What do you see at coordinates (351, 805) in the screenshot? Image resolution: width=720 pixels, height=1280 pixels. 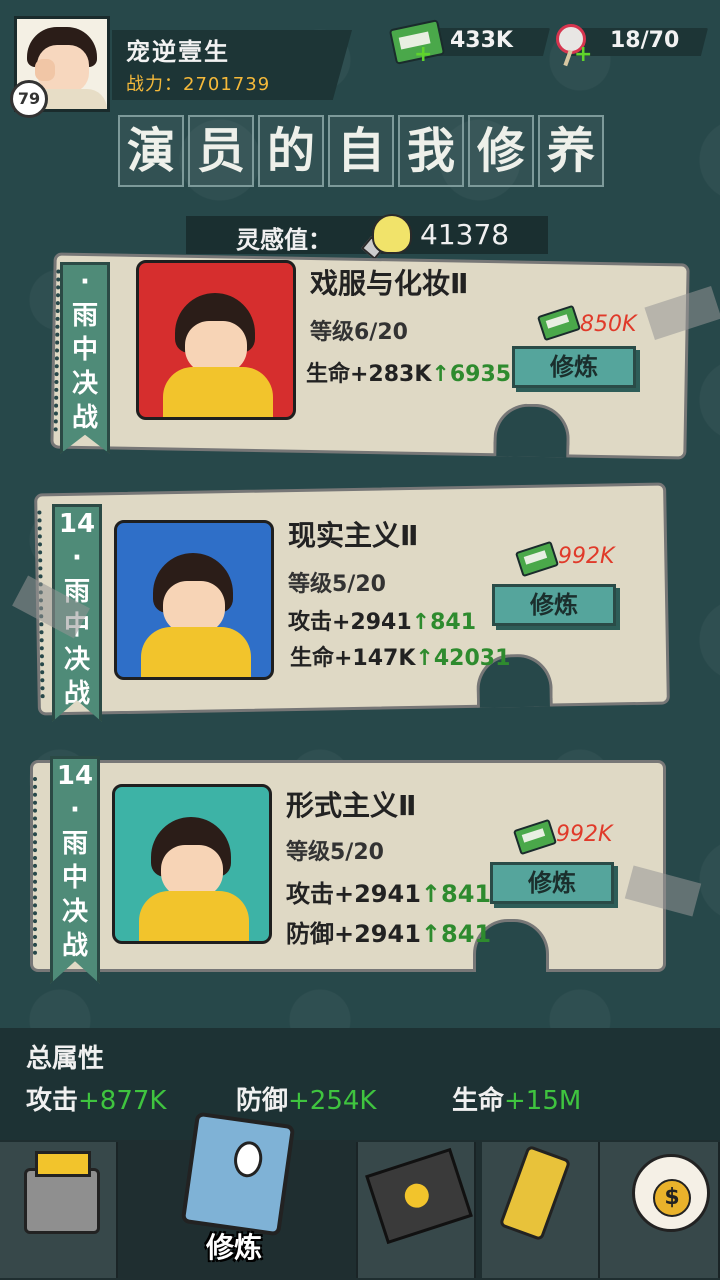 I see `skill-name: 形式主义Ⅱ` at bounding box center [351, 805].